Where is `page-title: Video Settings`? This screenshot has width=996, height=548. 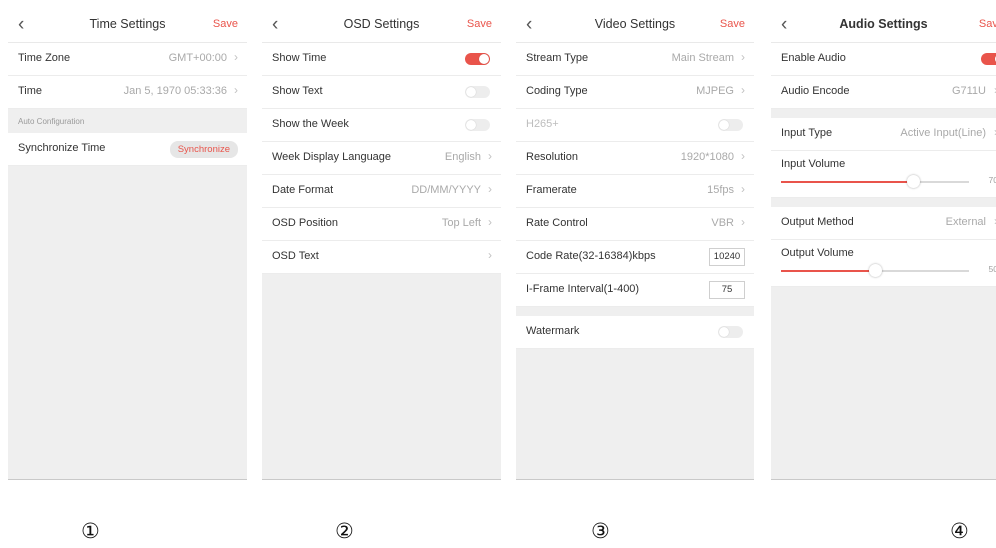 page-title: Video Settings is located at coordinates (635, 24).